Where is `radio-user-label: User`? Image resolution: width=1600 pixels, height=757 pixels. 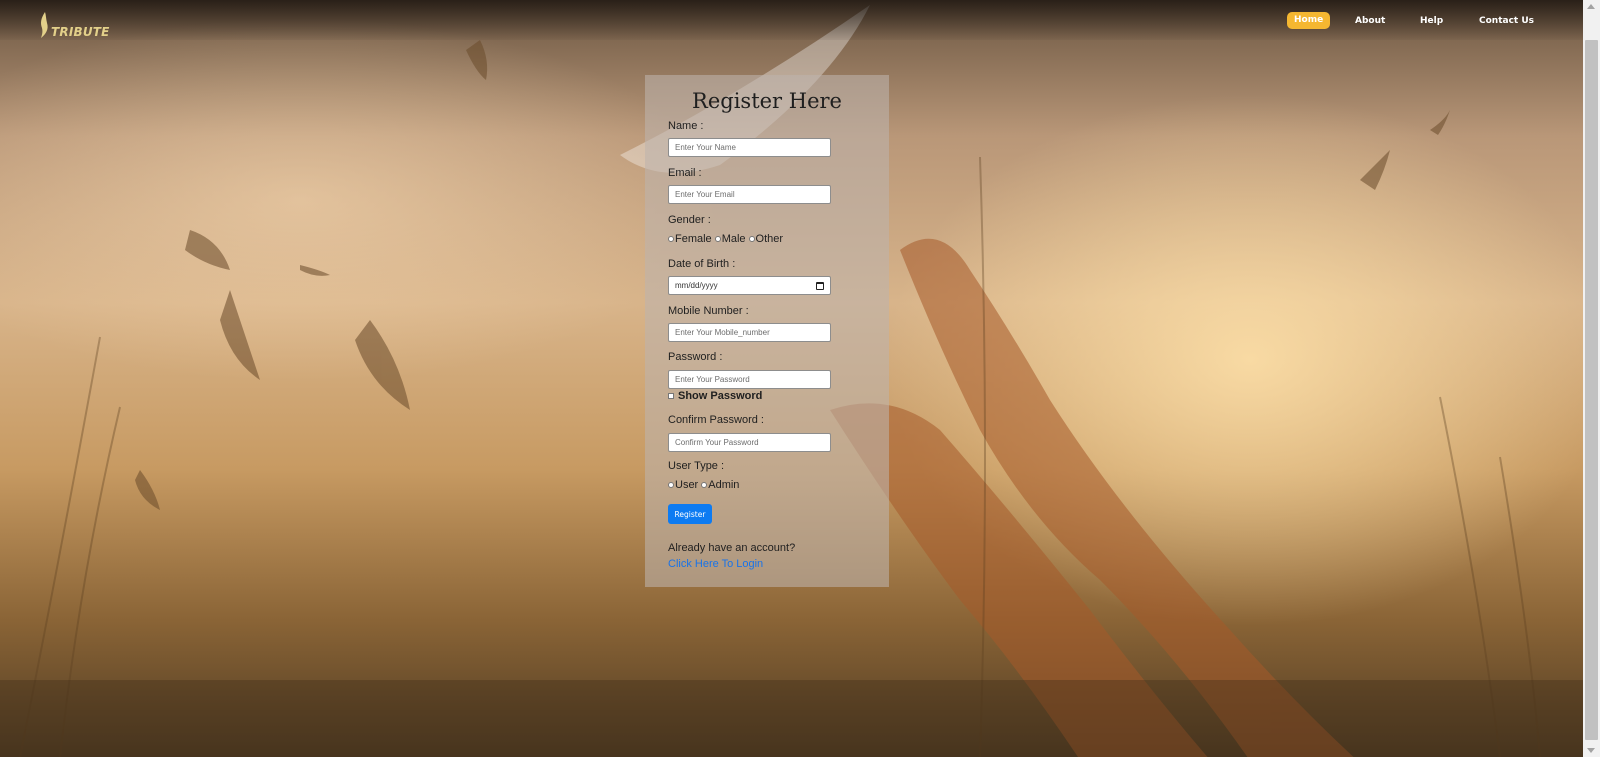
radio-user-label: User is located at coordinates (687, 485).